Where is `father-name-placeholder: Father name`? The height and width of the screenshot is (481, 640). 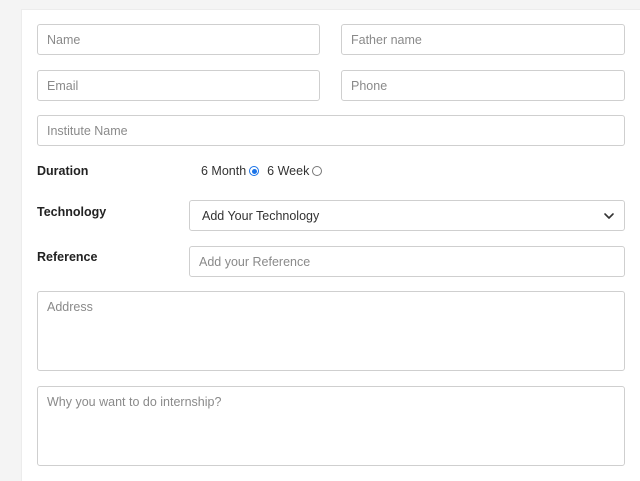
father-name-placeholder: Father name is located at coordinates (386, 39).